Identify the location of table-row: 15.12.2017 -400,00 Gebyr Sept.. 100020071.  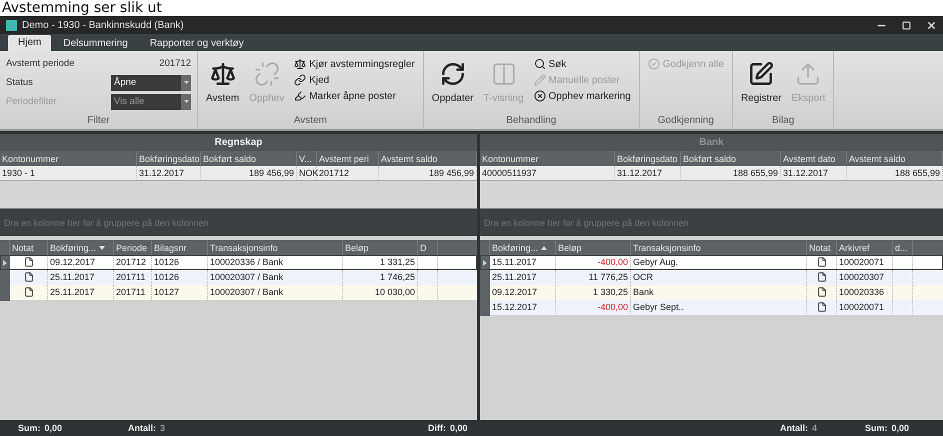
(711, 307).